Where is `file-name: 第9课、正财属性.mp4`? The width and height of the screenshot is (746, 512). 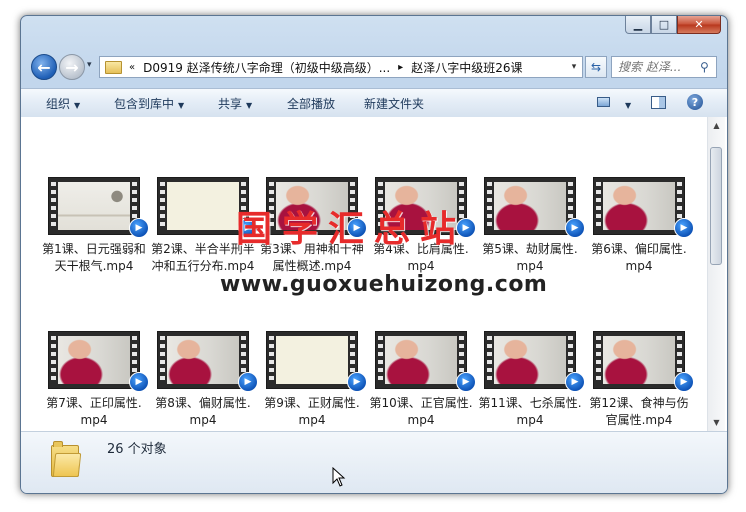
file-name: 第9课、正财属性.mp4 is located at coordinates (312, 411).